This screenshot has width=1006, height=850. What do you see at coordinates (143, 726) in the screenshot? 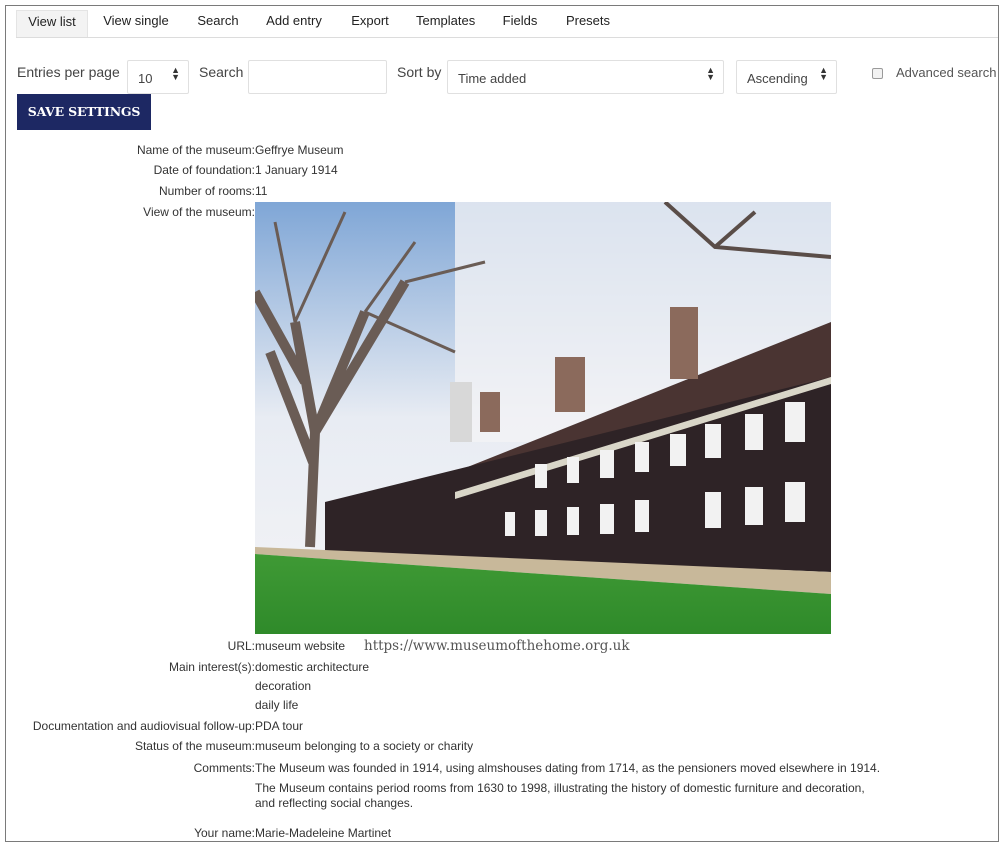
I see `field-label: Documentation and audiovisual follow-up:` at bounding box center [143, 726].